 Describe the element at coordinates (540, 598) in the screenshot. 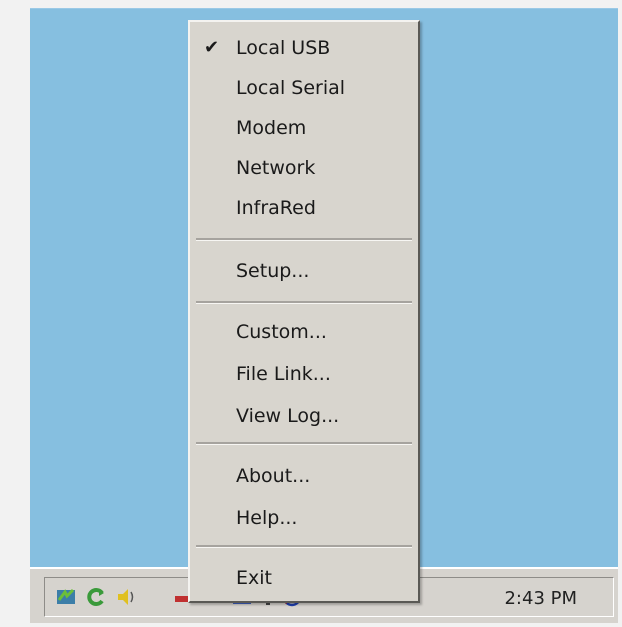

I see `taskbar-clock: 2:43 PM` at that location.